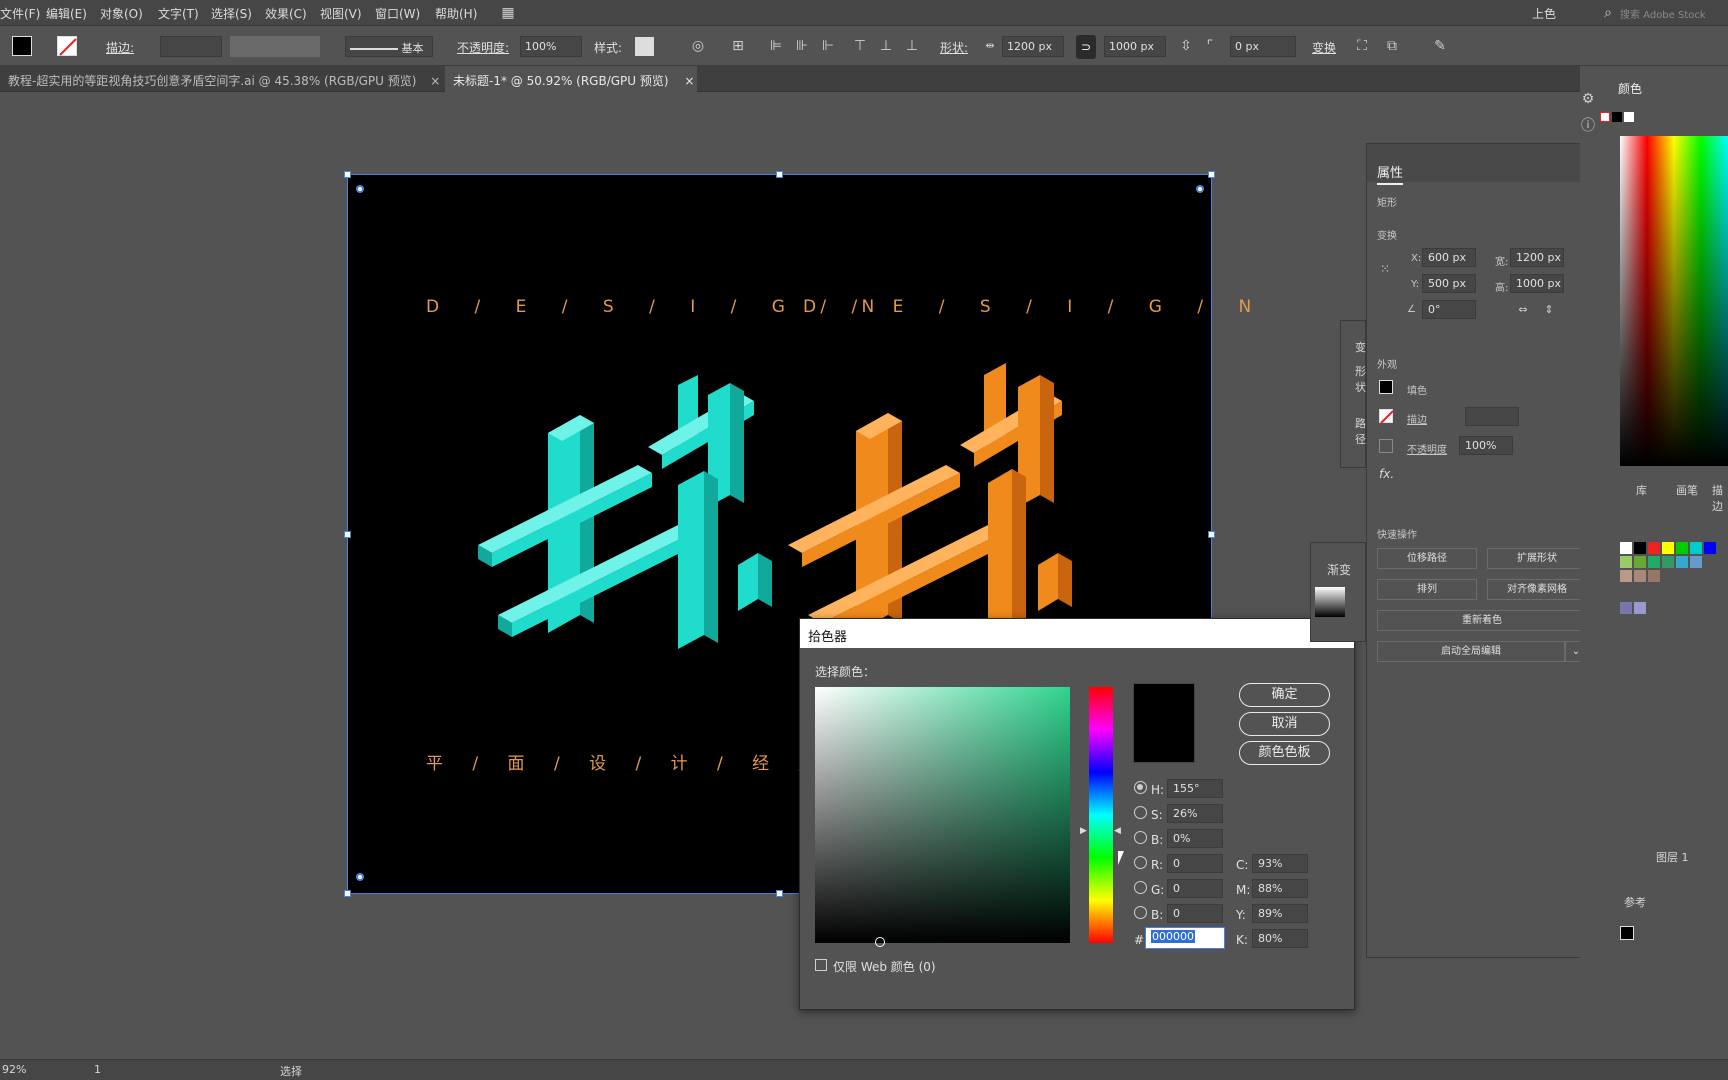 This screenshot has height=1080, width=1728. Describe the element at coordinates (1135, 46) in the screenshot. I see `shape-height-field: 1000 px` at that location.